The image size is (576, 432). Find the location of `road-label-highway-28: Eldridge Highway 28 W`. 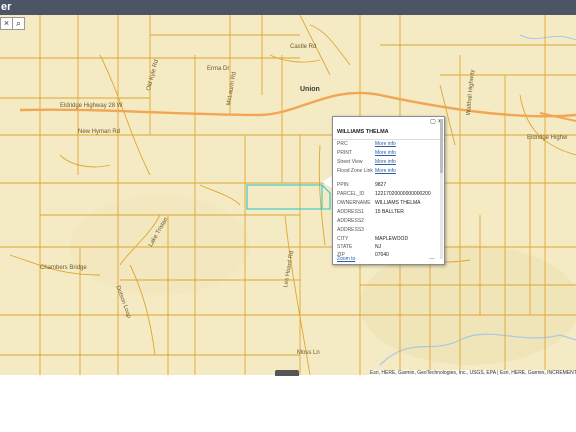

road-label-highway-28: Eldridge Highway 28 W is located at coordinates (91, 106).